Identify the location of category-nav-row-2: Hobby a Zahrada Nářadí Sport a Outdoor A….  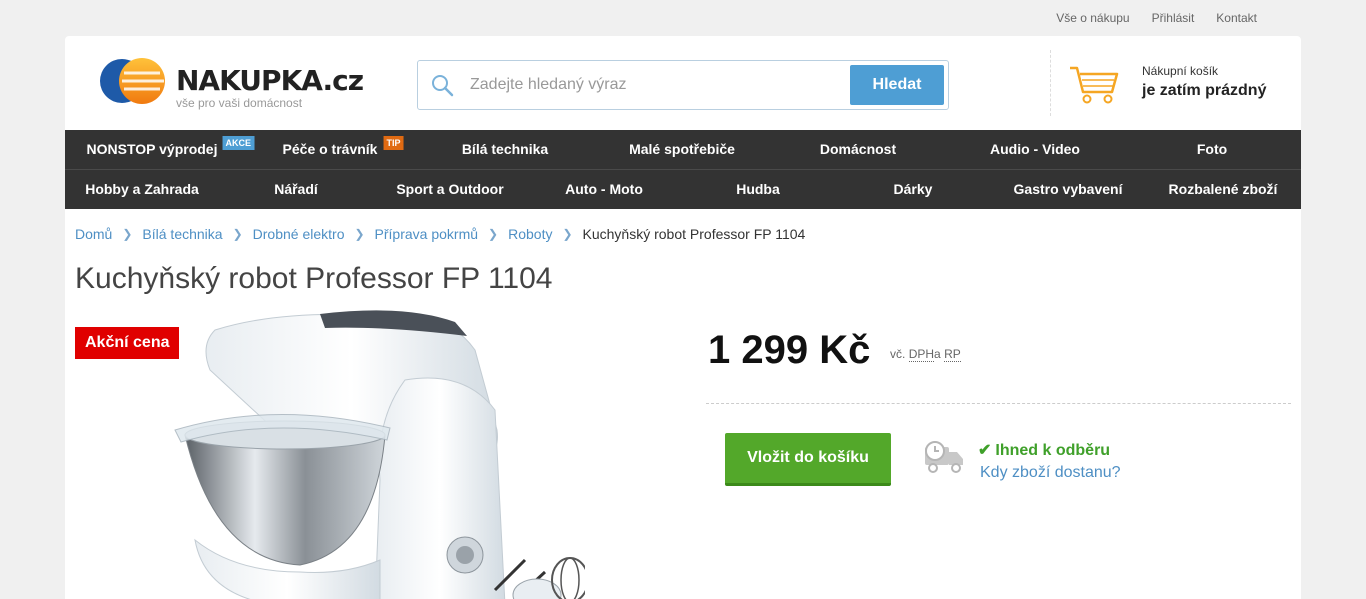
(683, 189).